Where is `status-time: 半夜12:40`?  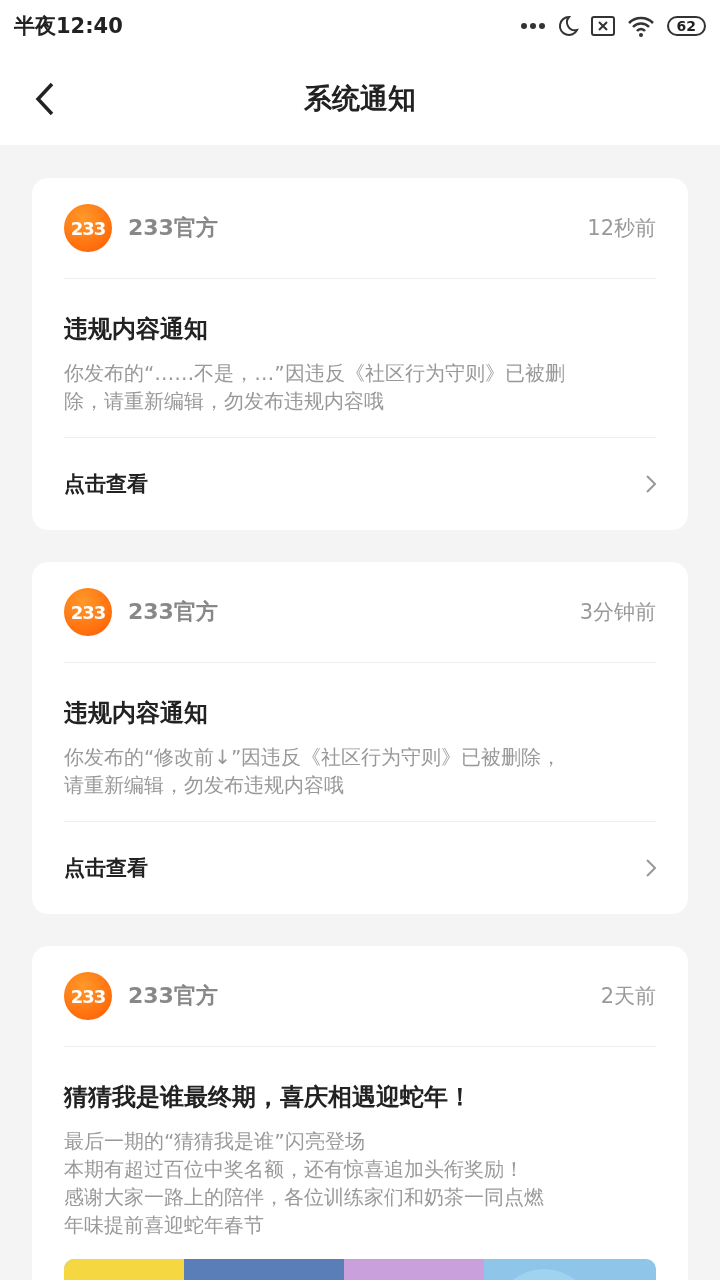
status-time: 半夜12:40 is located at coordinates (68, 26).